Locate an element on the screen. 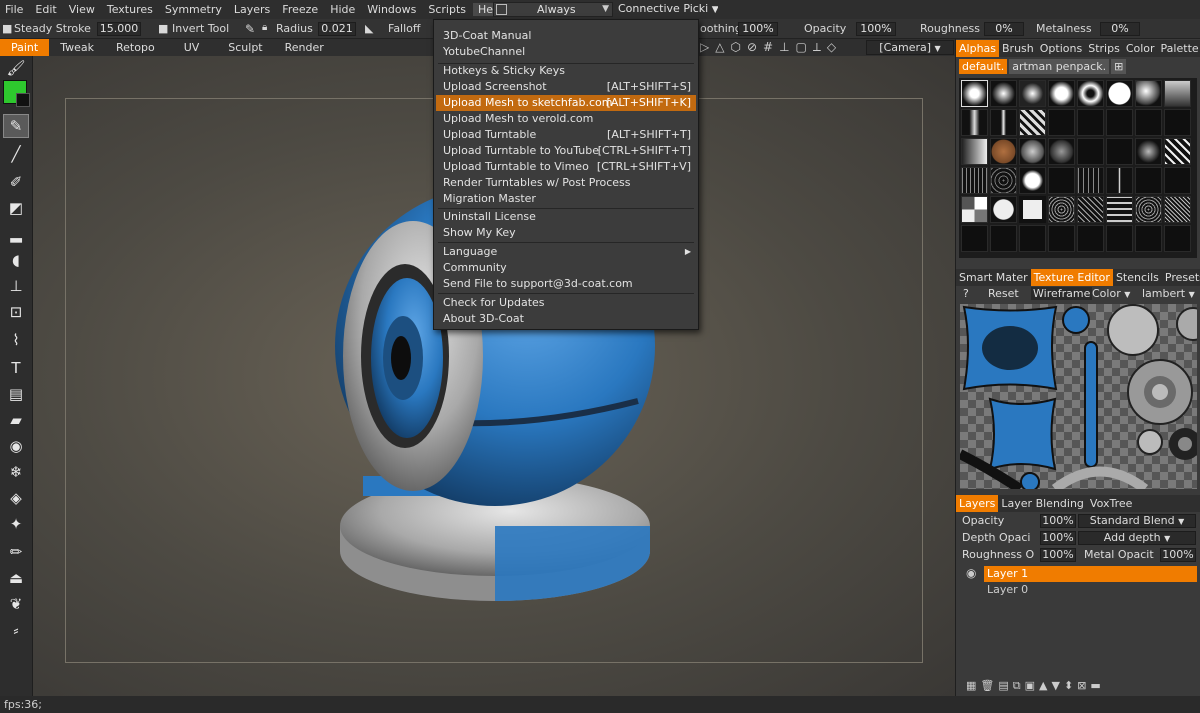  brush-pen-icon: ✎ is located at coordinates (250, 29).